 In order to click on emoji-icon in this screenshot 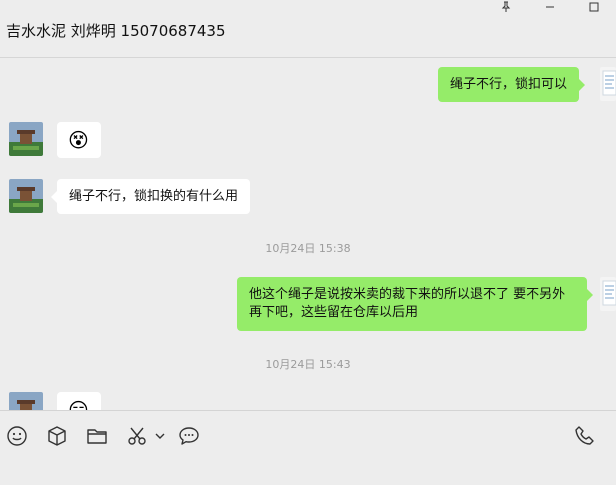, I will do `click(17, 436)`.